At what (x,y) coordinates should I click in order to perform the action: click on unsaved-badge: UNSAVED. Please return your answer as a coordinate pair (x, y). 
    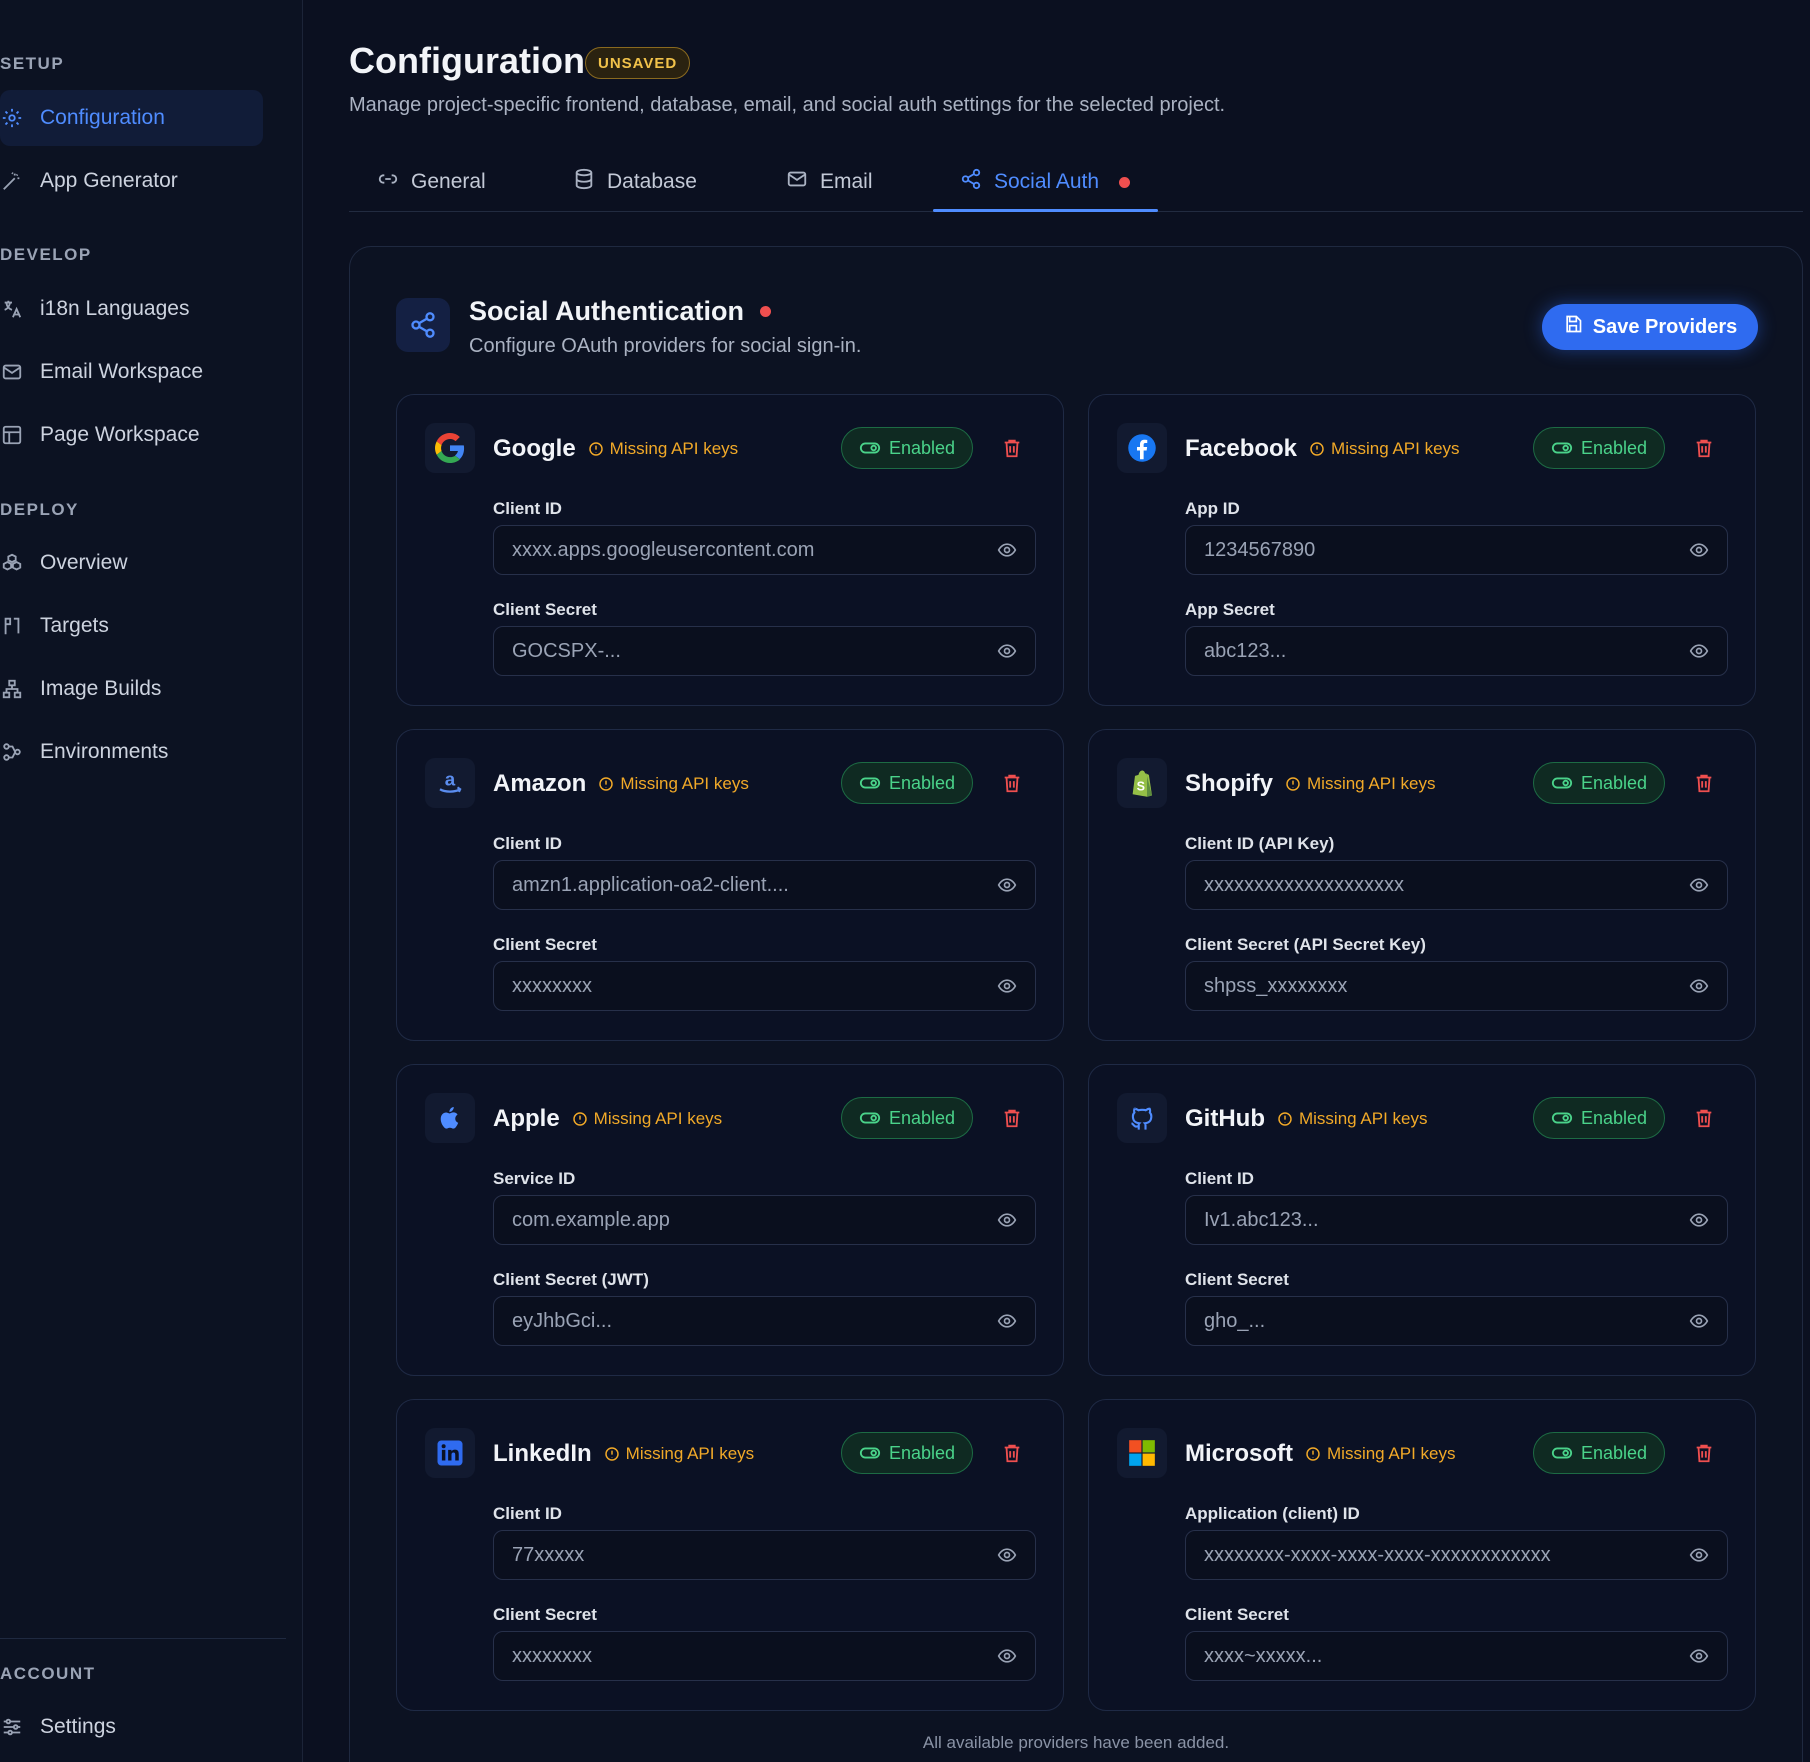
    Looking at the image, I should click on (638, 63).